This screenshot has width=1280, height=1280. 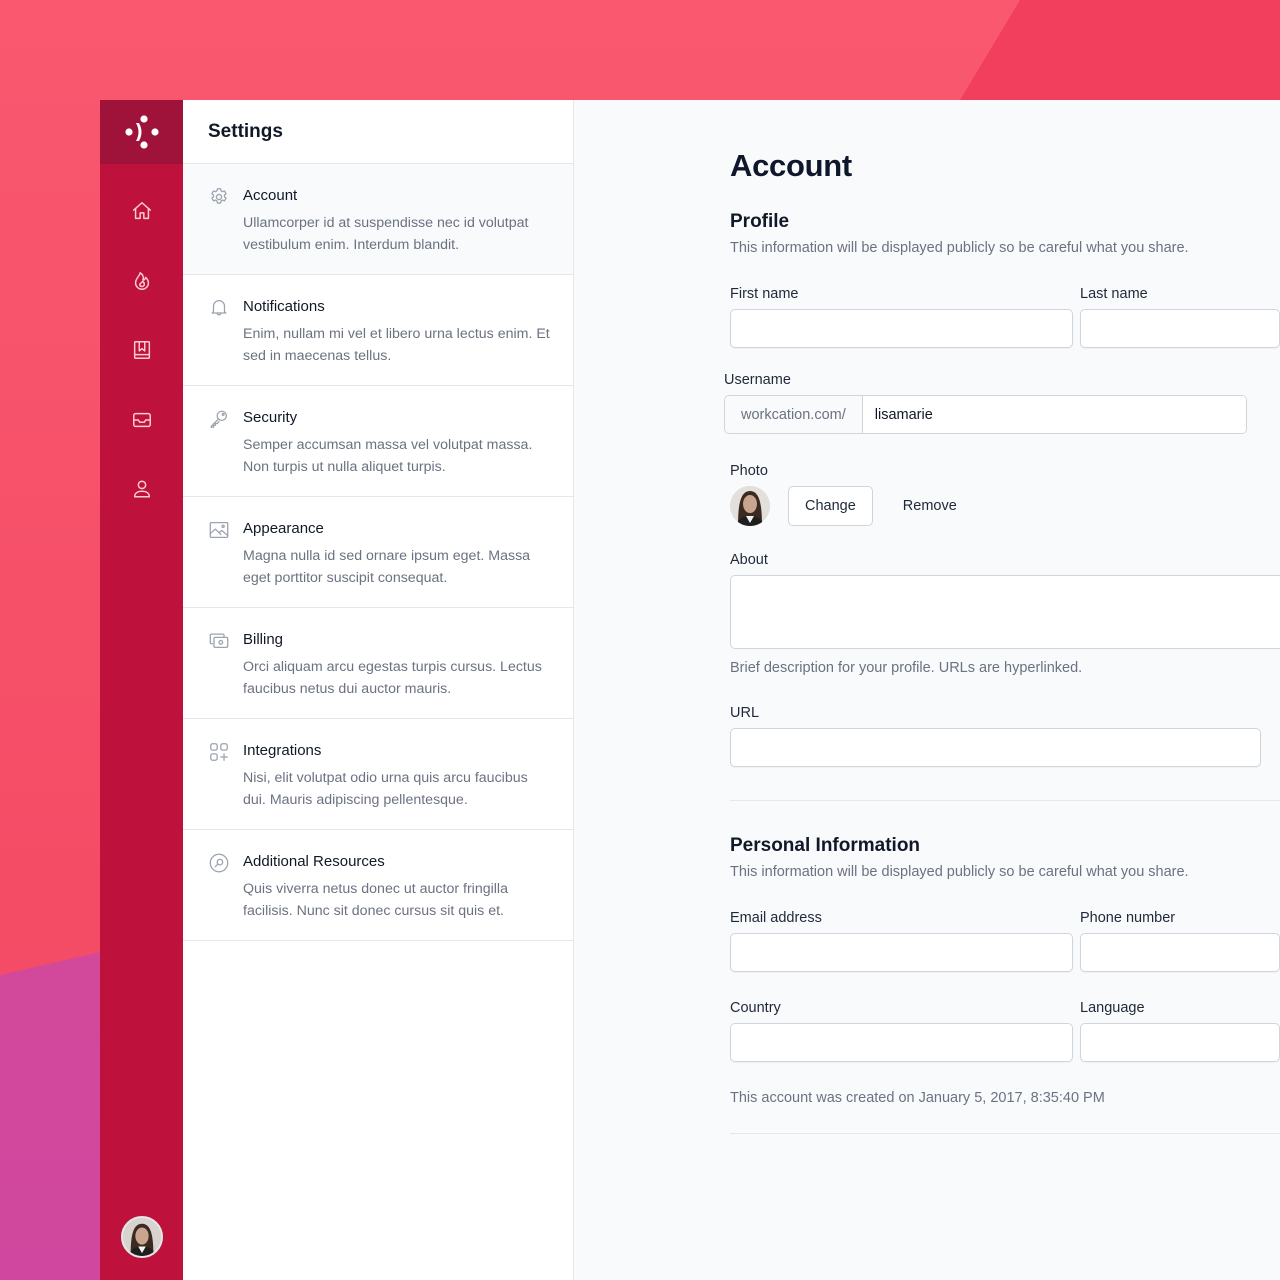 What do you see at coordinates (219, 641) in the screenshot?
I see `cash-icon` at bounding box center [219, 641].